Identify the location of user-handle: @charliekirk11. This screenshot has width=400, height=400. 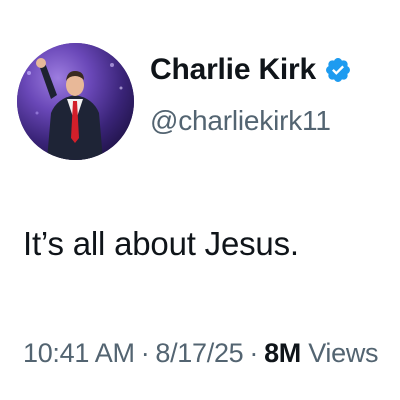
(240, 121).